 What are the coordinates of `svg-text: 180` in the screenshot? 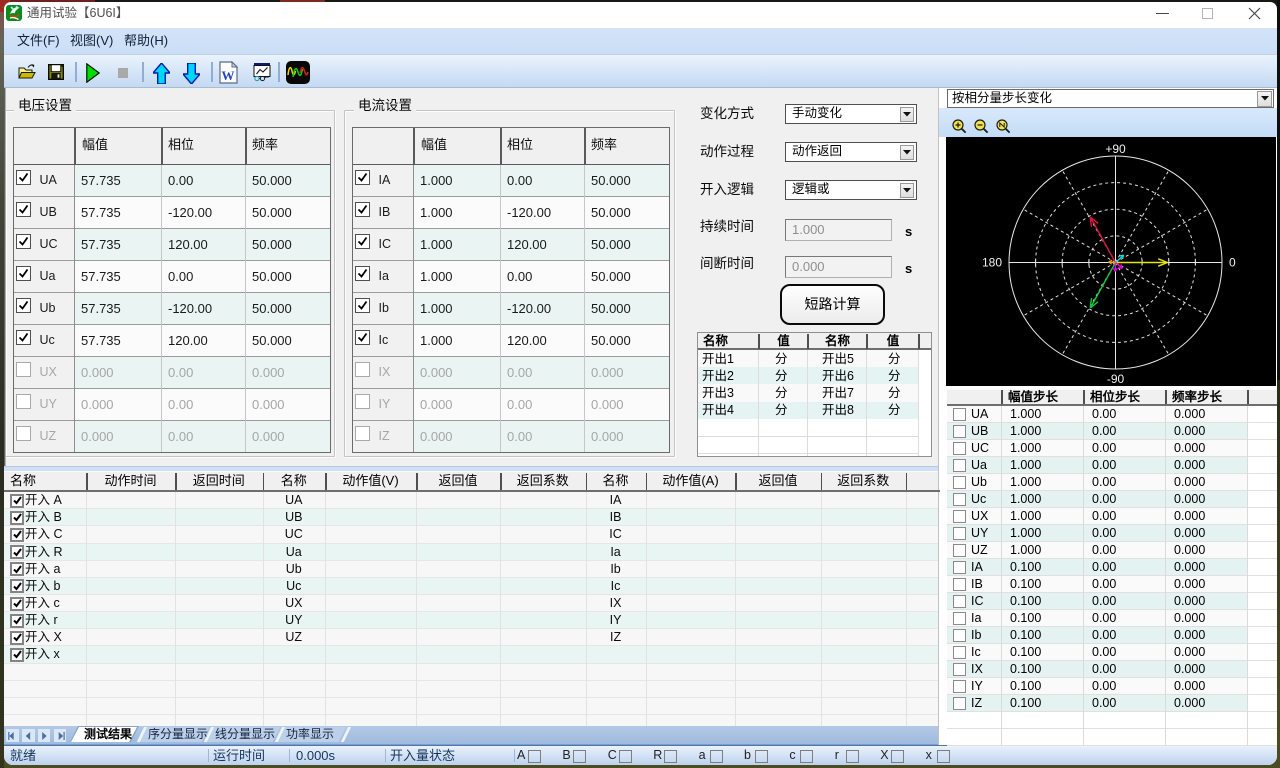 It's located at (992, 263).